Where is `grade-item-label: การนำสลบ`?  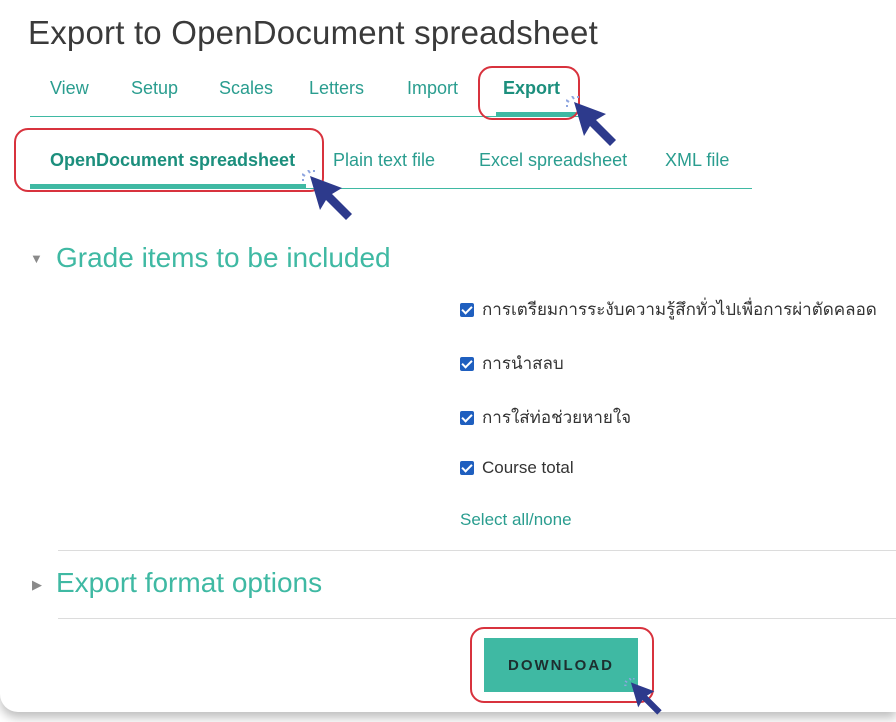
grade-item-label: การนำสลบ is located at coordinates (523, 363).